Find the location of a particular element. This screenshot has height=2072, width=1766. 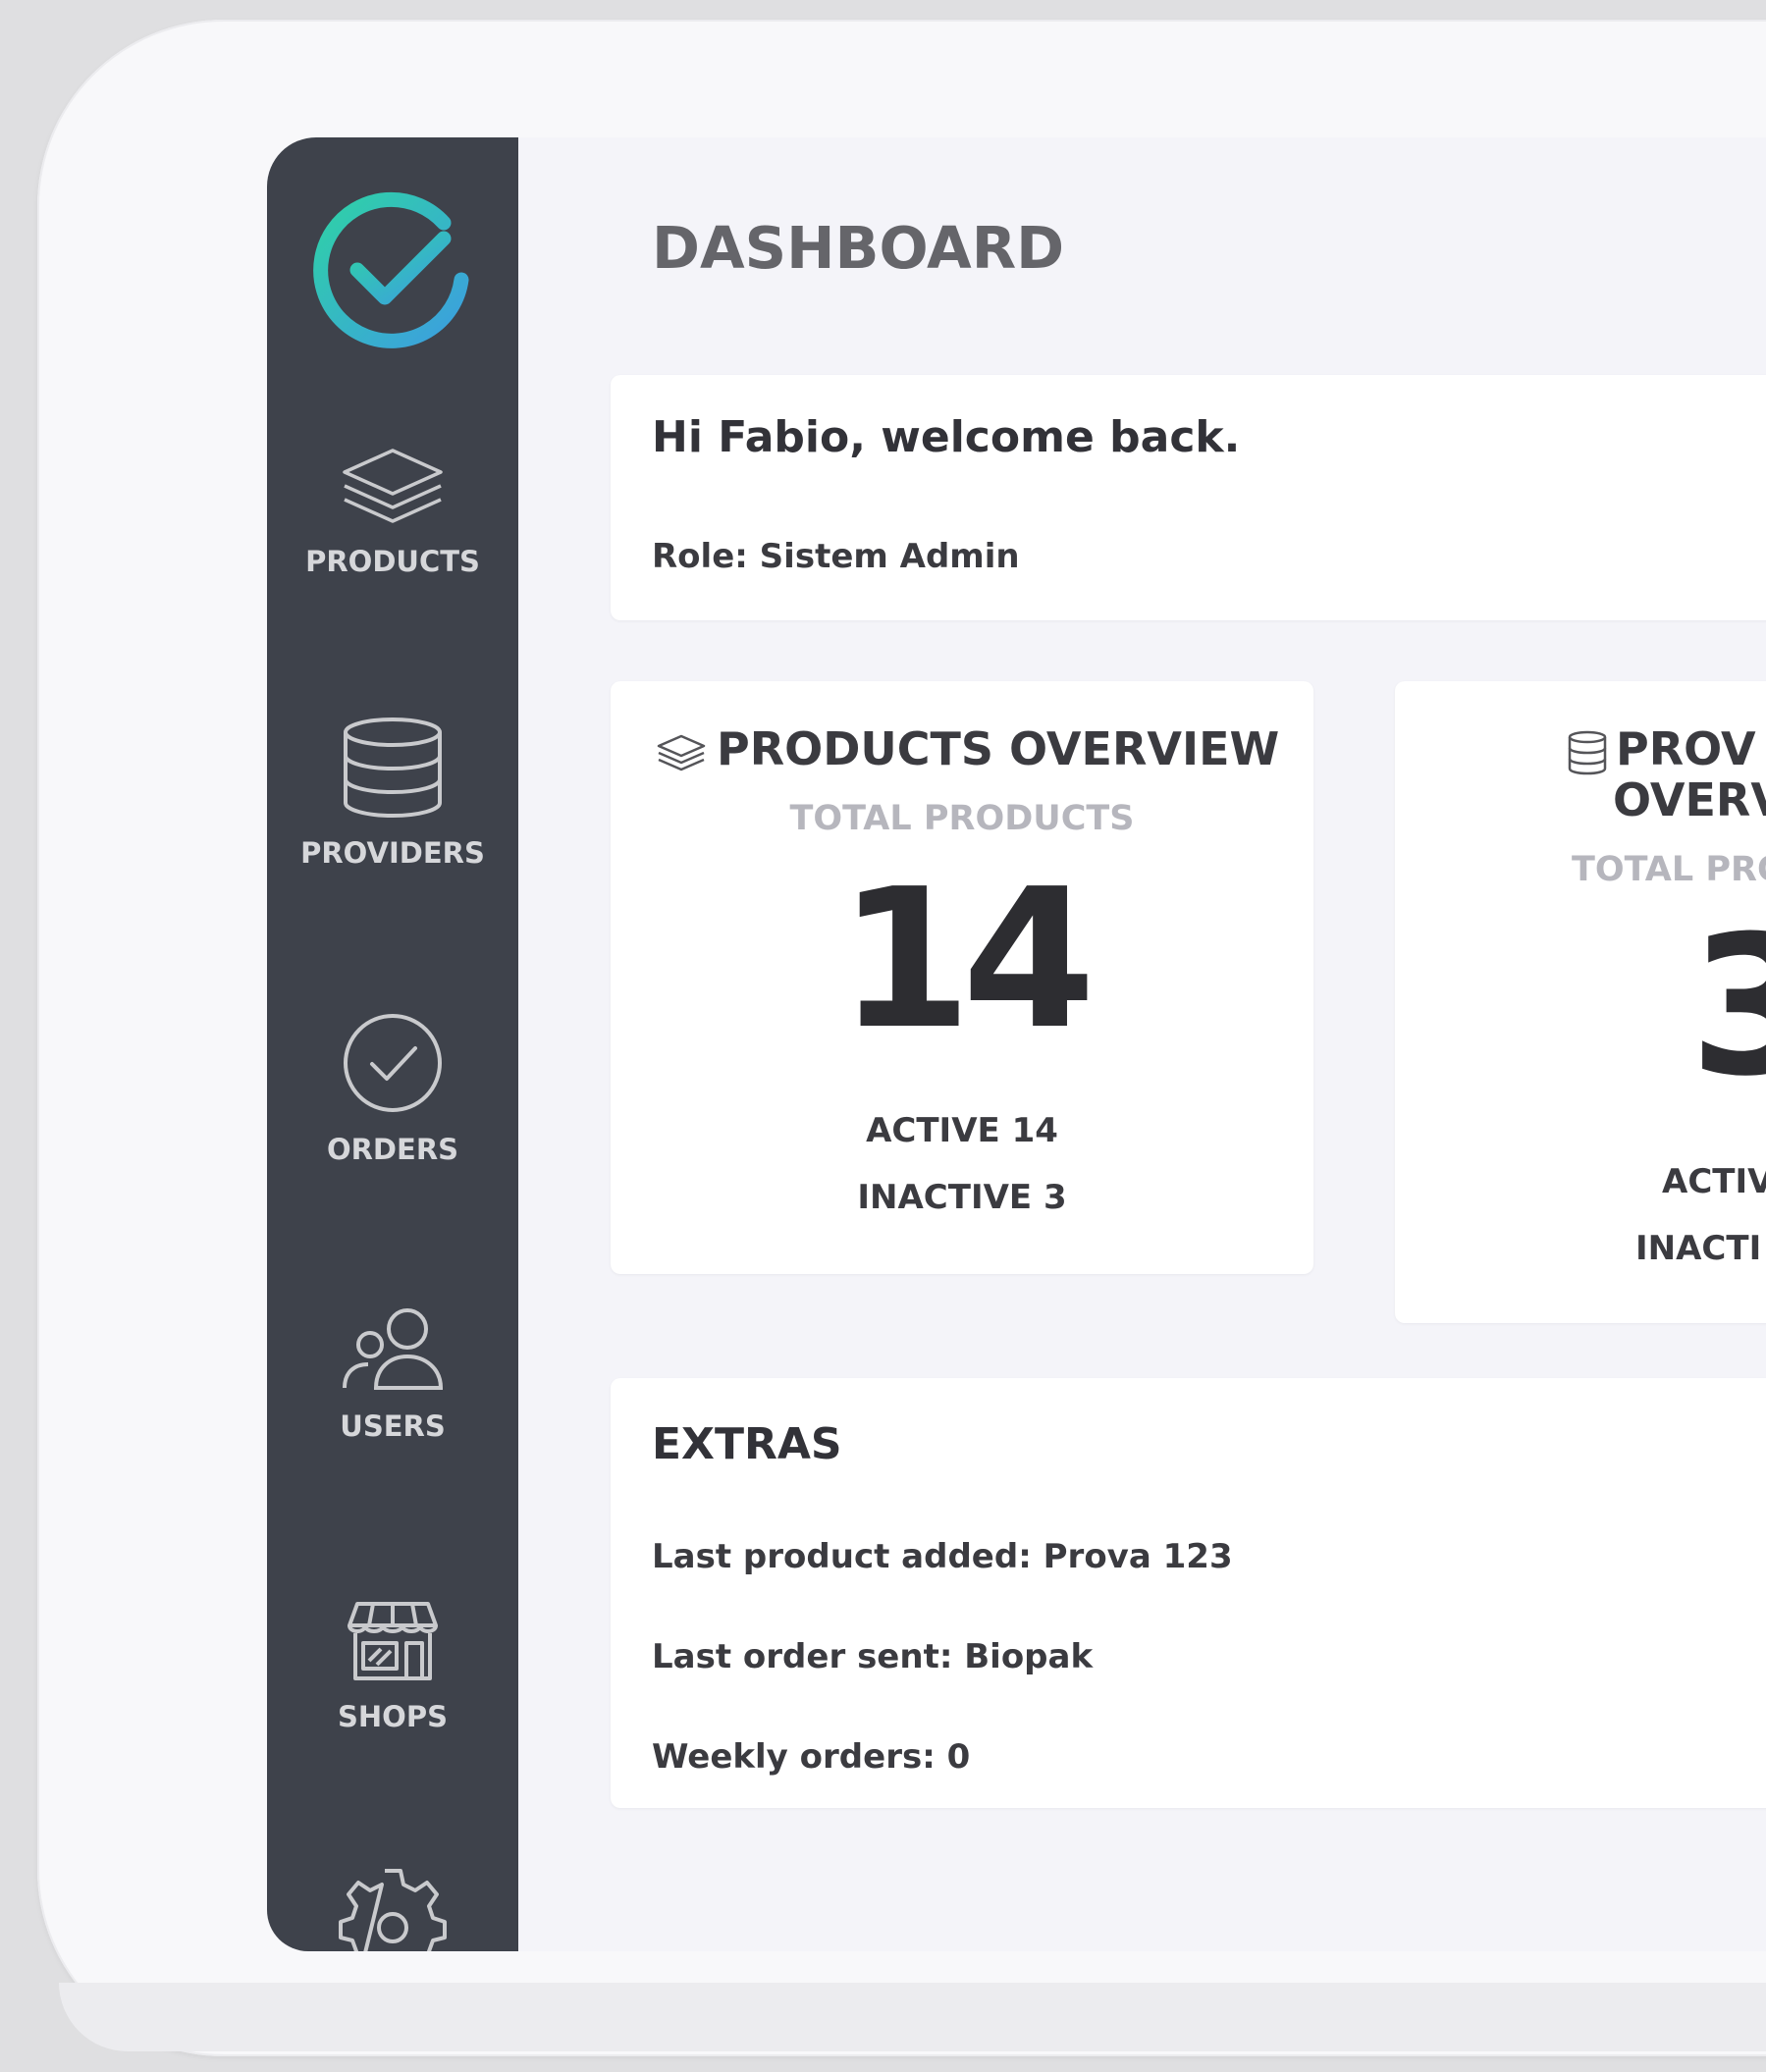

weekly-orders: Weekly orders: 0 is located at coordinates (811, 1757).